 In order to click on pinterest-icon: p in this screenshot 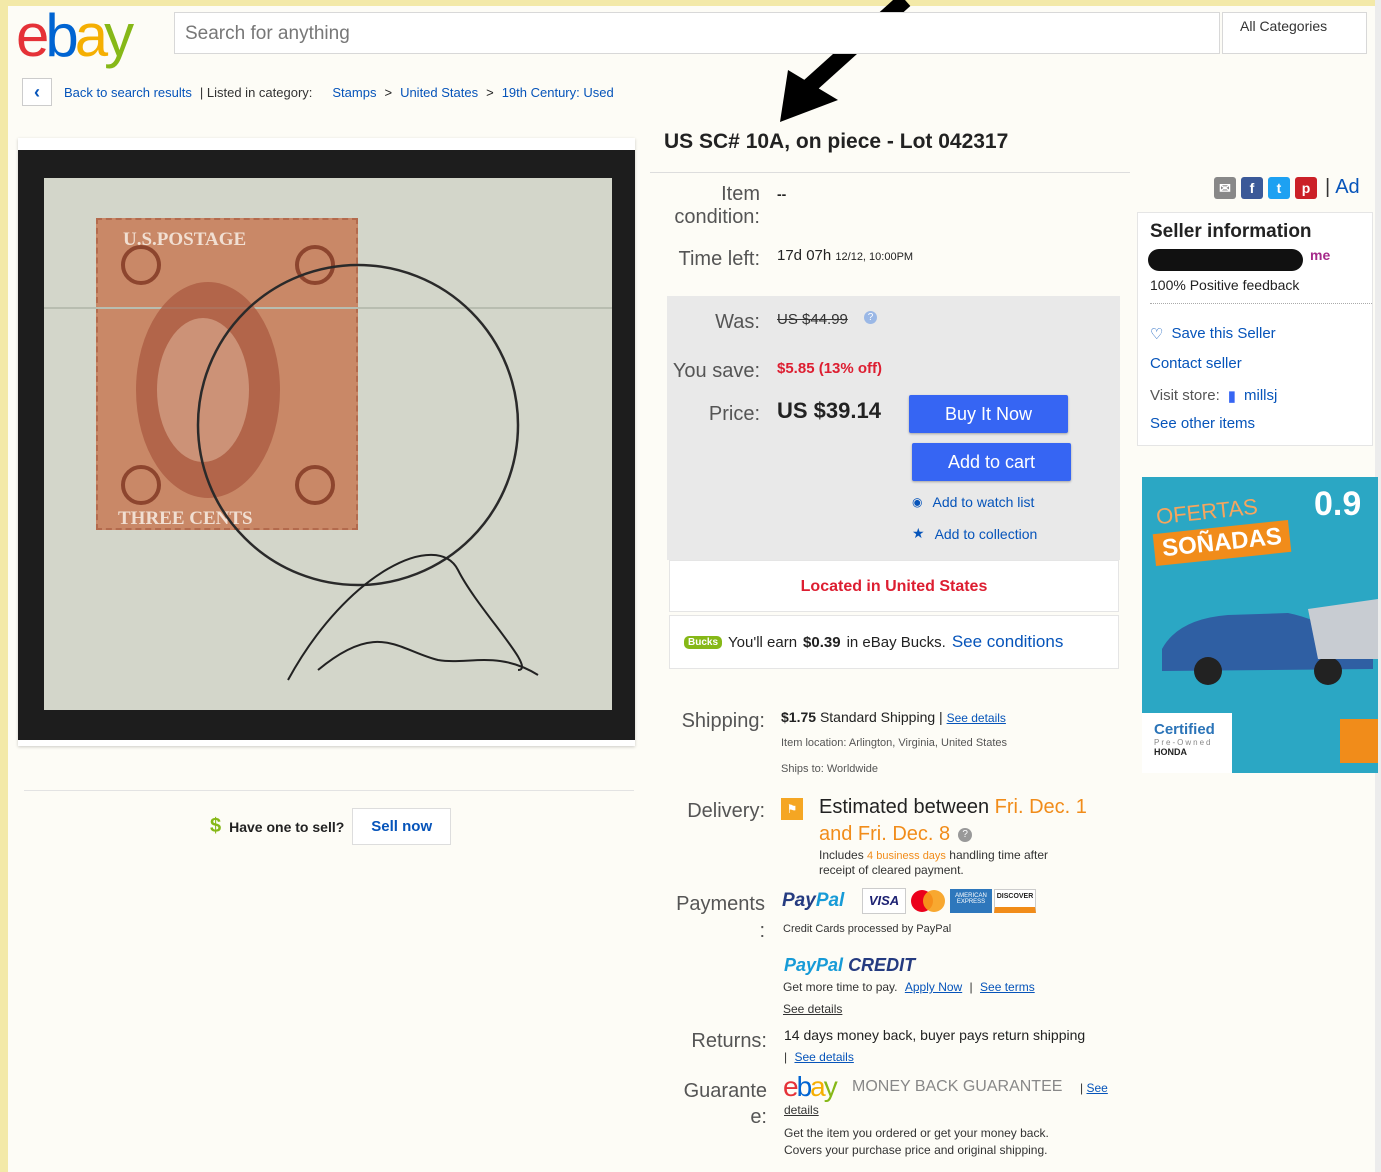, I will do `click(1306, 187)`.